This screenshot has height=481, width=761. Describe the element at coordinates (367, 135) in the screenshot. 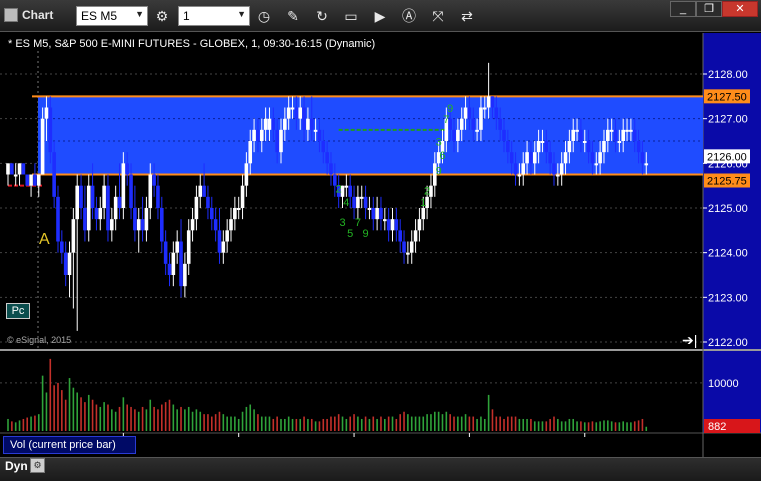

I see `channel-band` at that location.